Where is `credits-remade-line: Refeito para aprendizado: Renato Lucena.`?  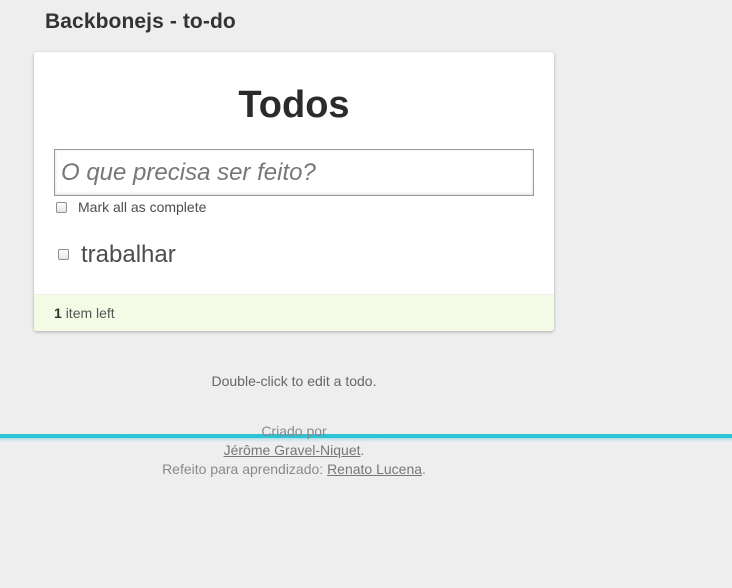
credits-remade-line: Refeito para aprendizado: Renato Lucena. is located at coordinates (294, 469).